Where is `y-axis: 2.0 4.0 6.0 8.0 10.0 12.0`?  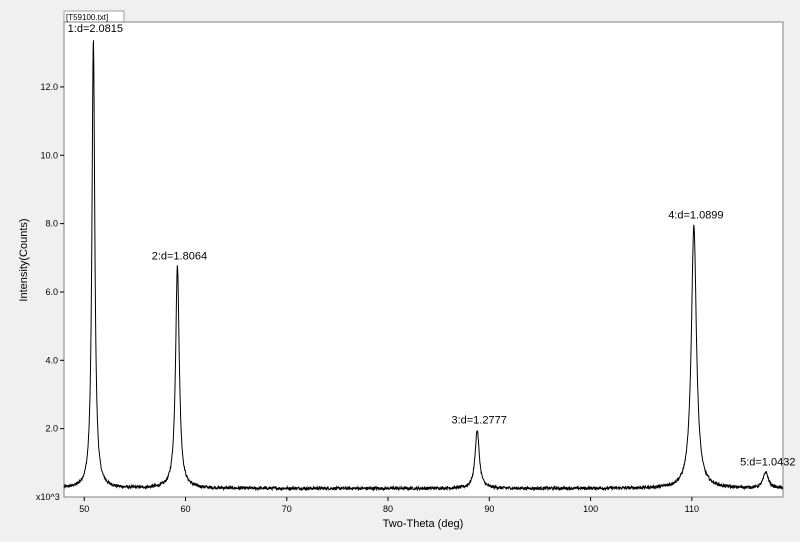 y-axis: 2.0 4.0 6.0 8.0 10.0 12.0 is located at coordinates (52, 258).